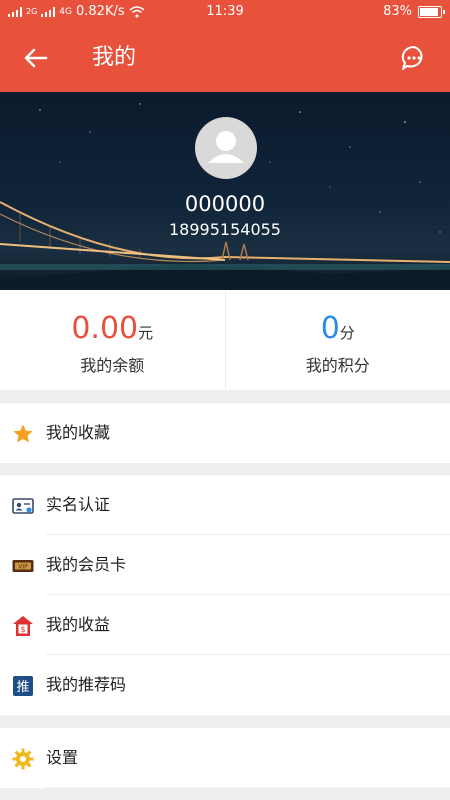 Image resolution: width=450 pixels, height=800 pixels. I want to click on points-value: 0, so click(330, 328).